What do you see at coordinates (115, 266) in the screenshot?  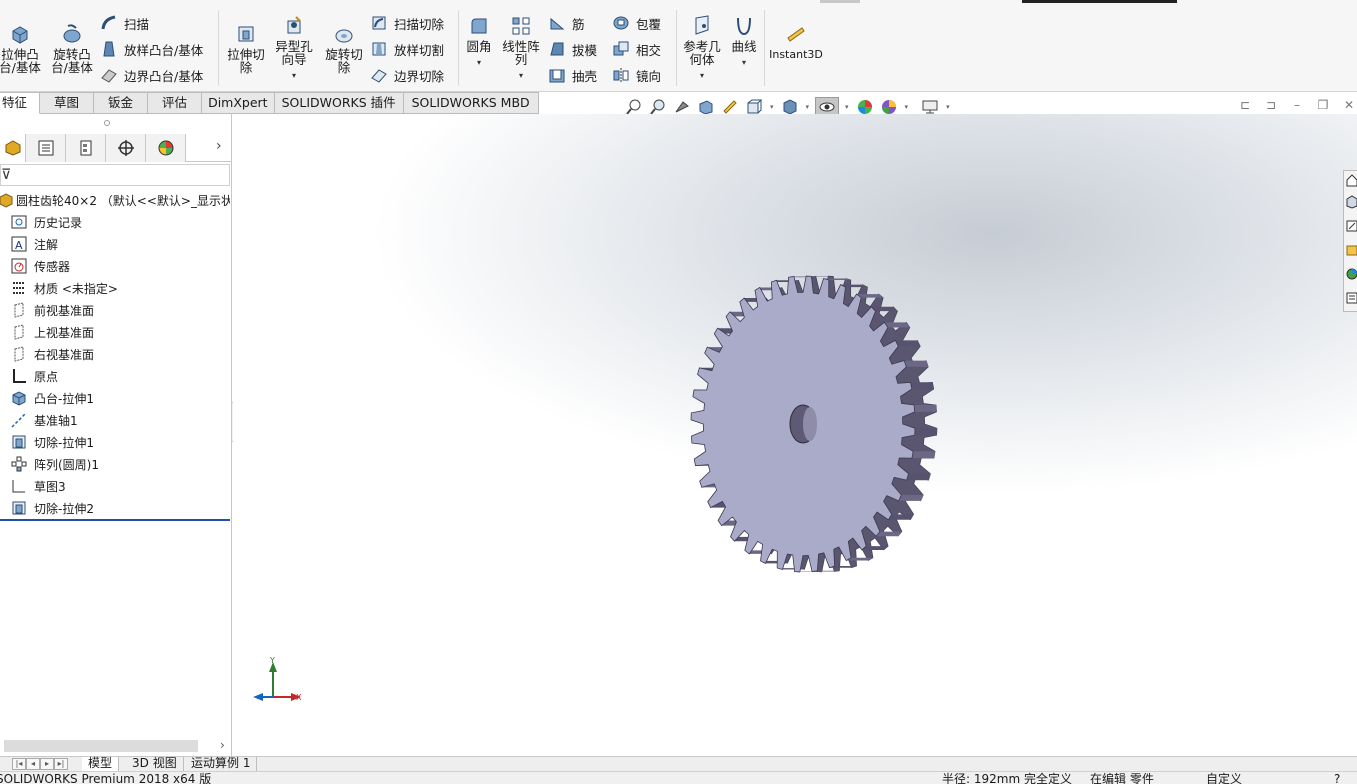 I see `tree-item: 传感器` at bounding box center [115, 266].